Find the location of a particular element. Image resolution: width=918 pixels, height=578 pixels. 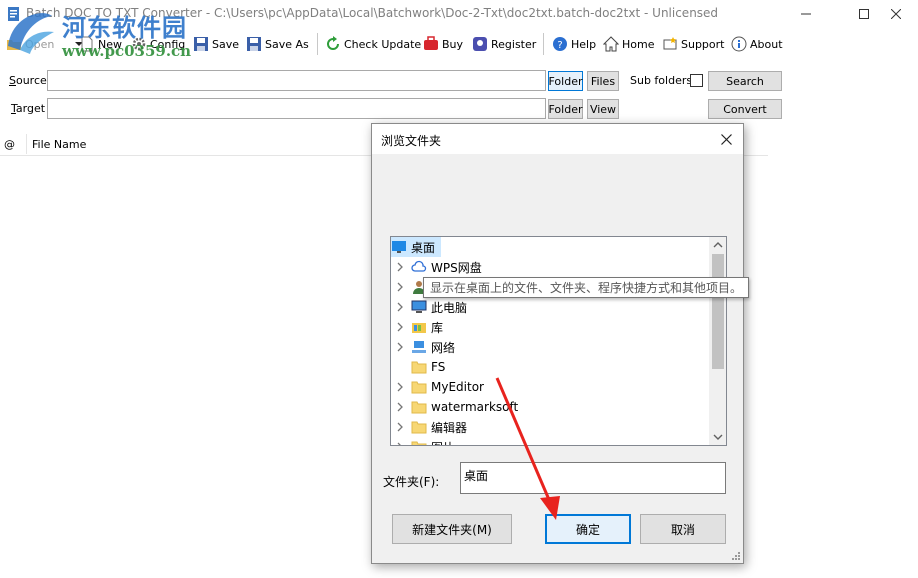

target-folder-button: Folder is located at coordinates (565, 109).